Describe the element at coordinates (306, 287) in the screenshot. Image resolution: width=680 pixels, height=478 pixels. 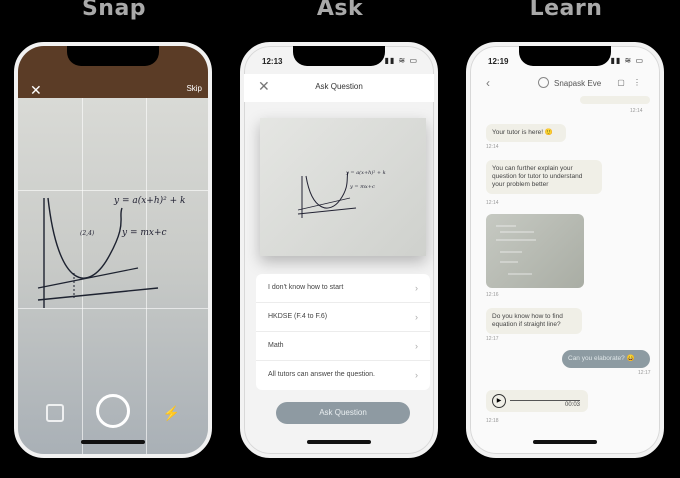
I see `option-label: I don't know how to start` at that location.